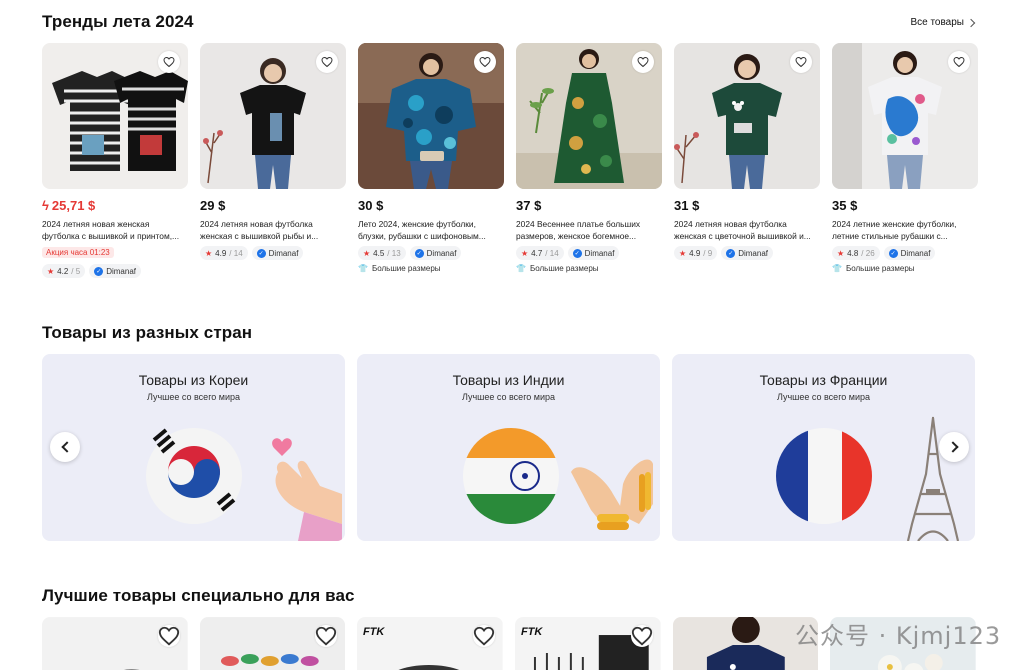 The height and width of the screenshot is (670, 1024). Describe the element at coordinates (845, 205) in the screenshot. I see `product-price: 35 $` at that location.